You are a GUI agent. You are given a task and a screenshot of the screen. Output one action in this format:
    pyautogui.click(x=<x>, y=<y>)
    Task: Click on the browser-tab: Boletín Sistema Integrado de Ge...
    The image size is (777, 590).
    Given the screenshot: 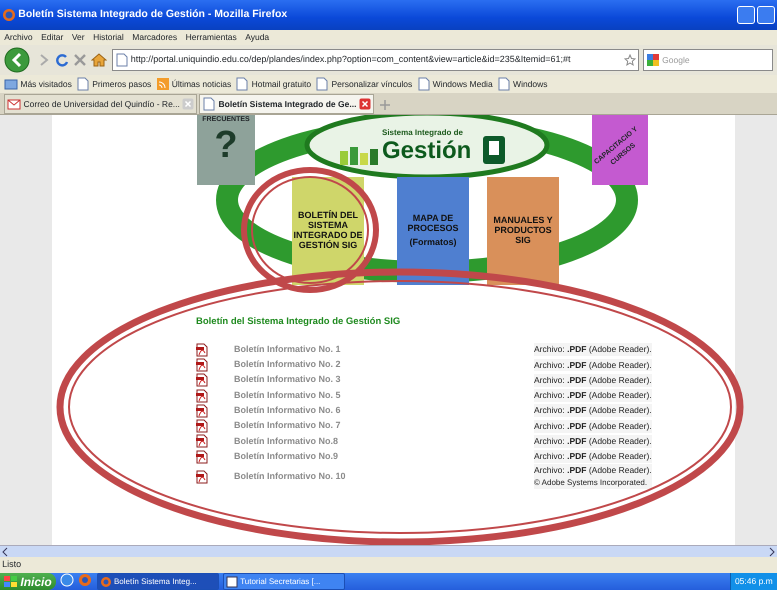 What is the action you would take?
    pyautogui.click(x=286, y=104)
    